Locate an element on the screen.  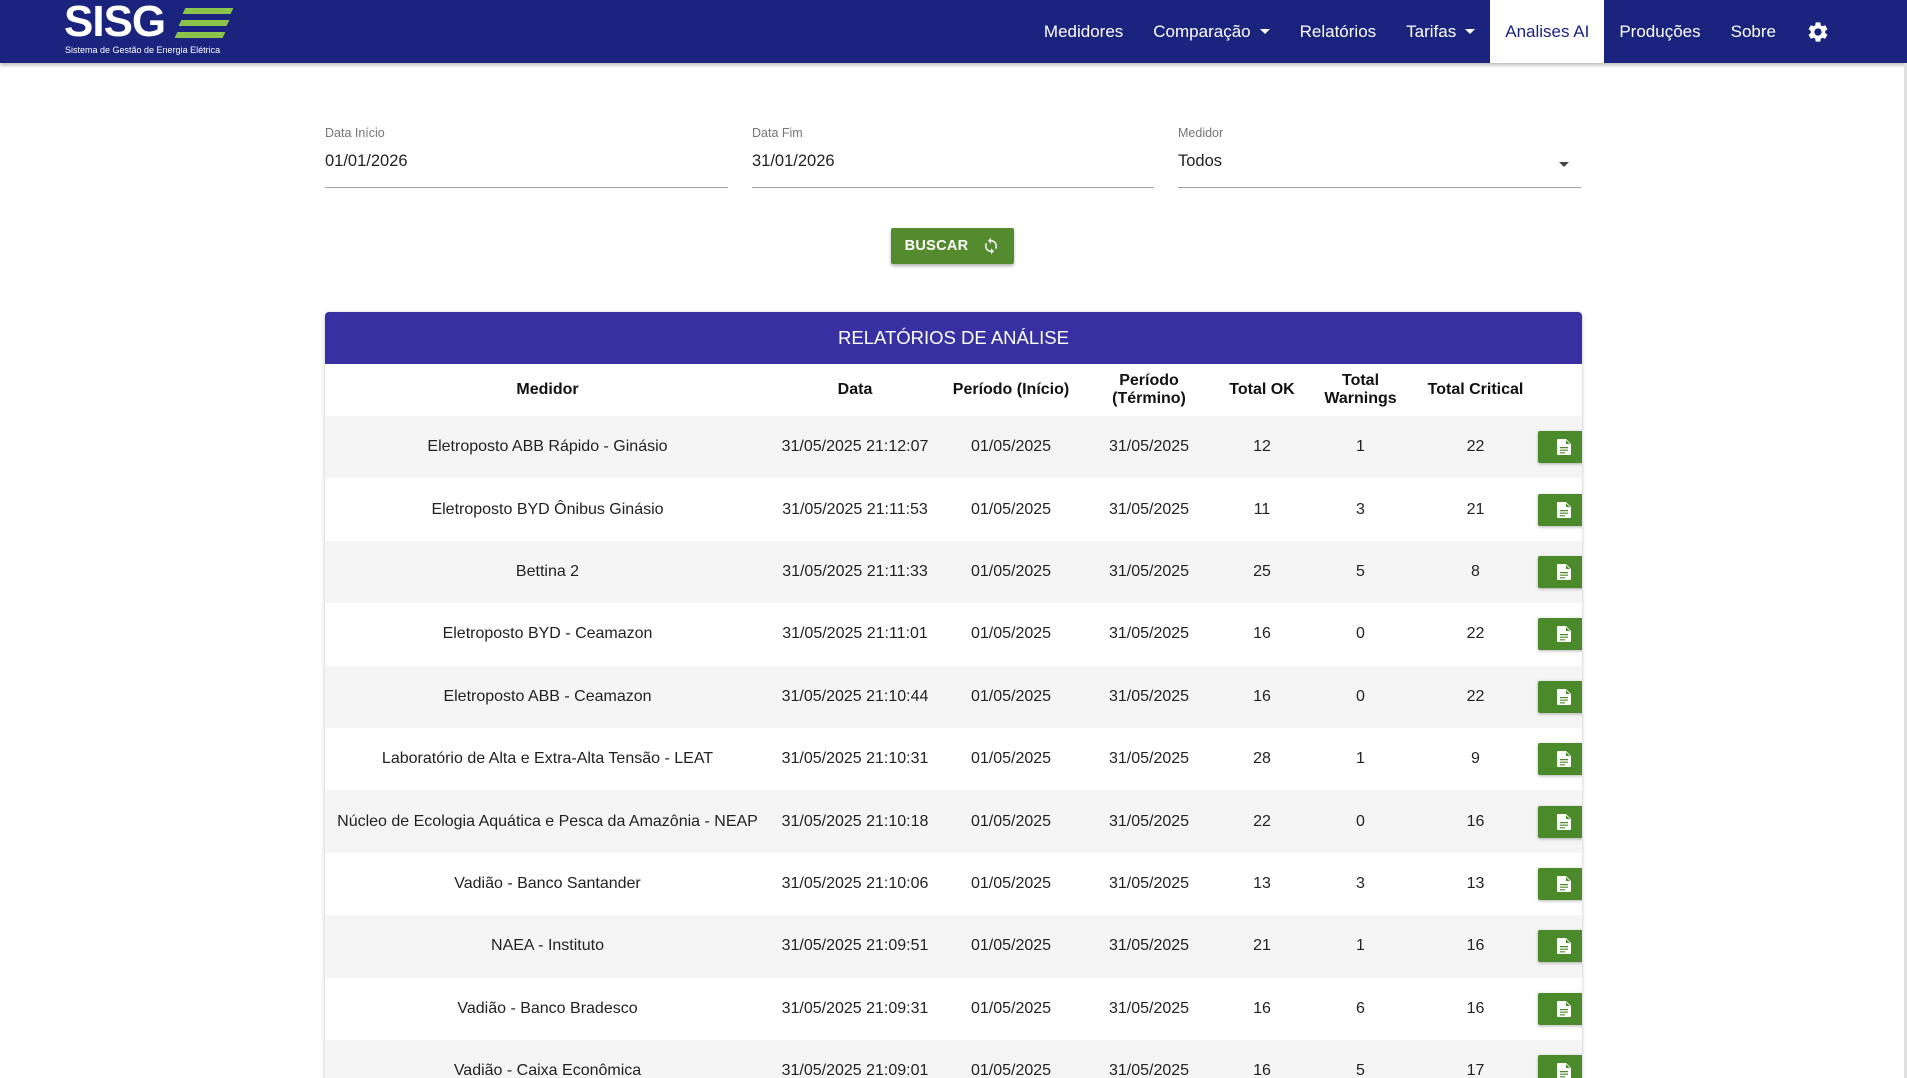
nav-label: Analises AI is located at coordinates (1547, 31).